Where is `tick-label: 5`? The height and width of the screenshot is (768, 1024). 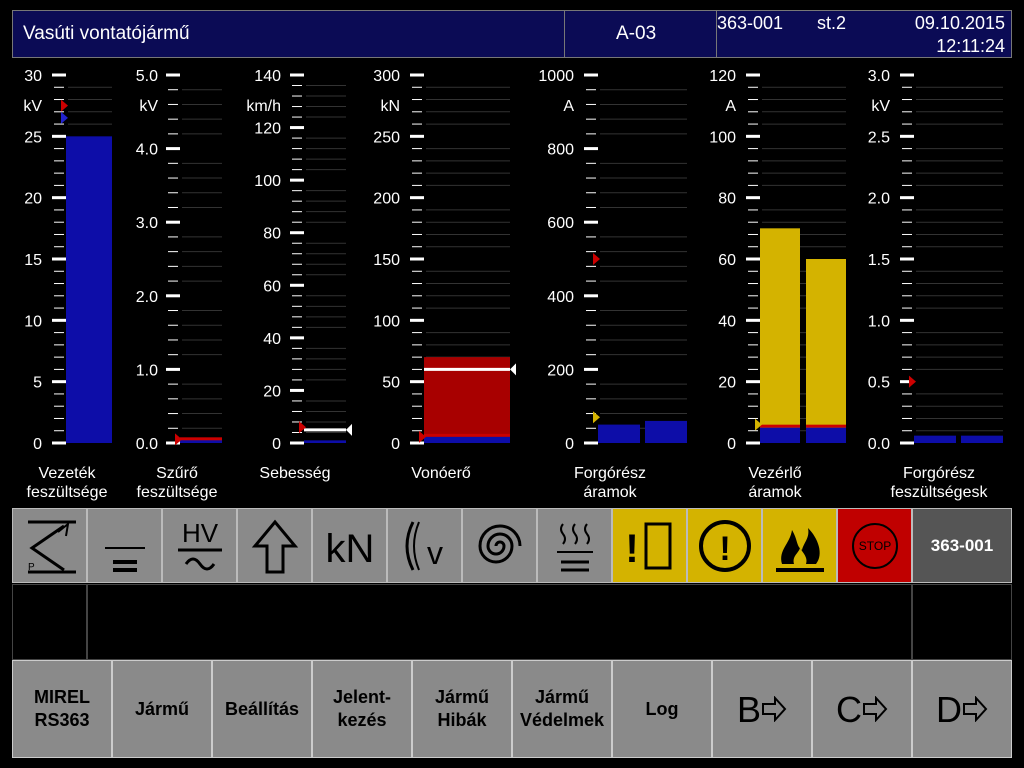 tick-label: 5 is located at coordinates (37, 383).